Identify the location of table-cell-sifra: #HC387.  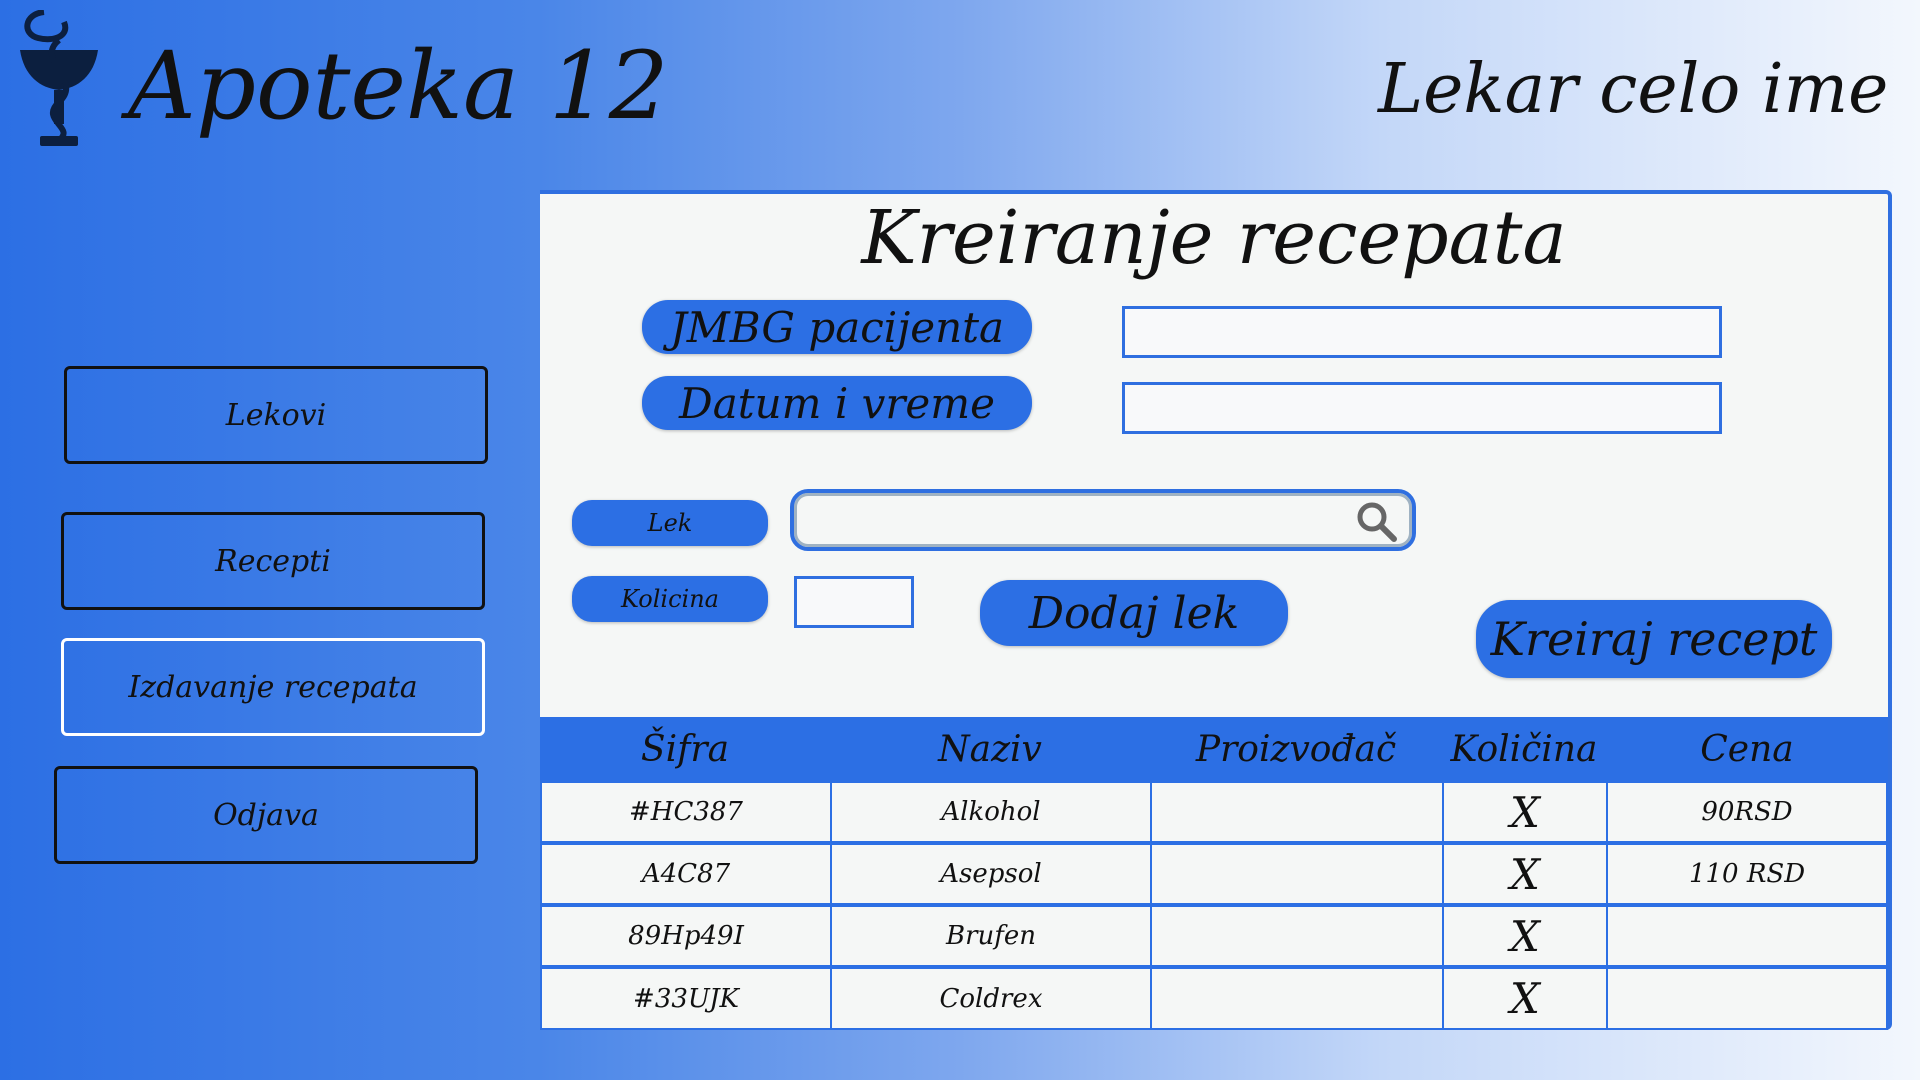
(686, 812).